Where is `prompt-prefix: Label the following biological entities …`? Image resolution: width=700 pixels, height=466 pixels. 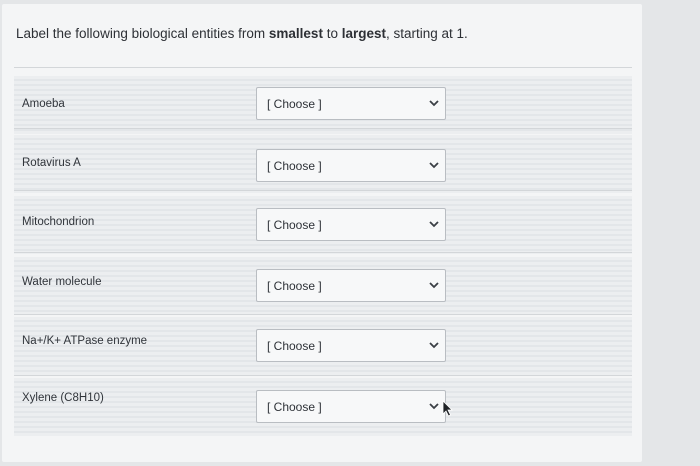 prompt-prefix: Label the following biological entities … is located at coordinates (142, 33).